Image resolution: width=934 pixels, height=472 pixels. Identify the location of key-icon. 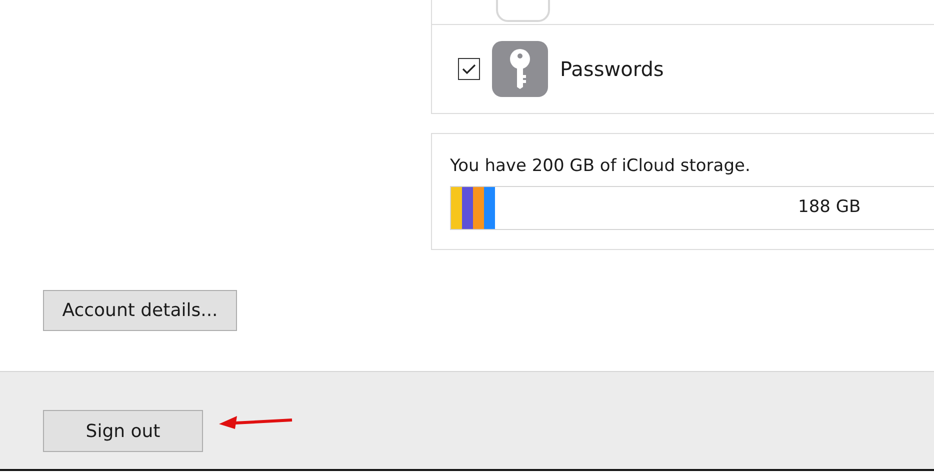
(520, 69).